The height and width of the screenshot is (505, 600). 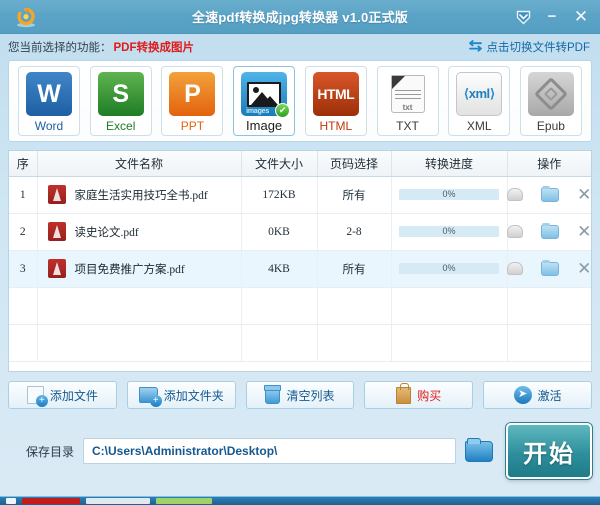 I want to click on buy-button: 购买, so click(x=419, y=395).